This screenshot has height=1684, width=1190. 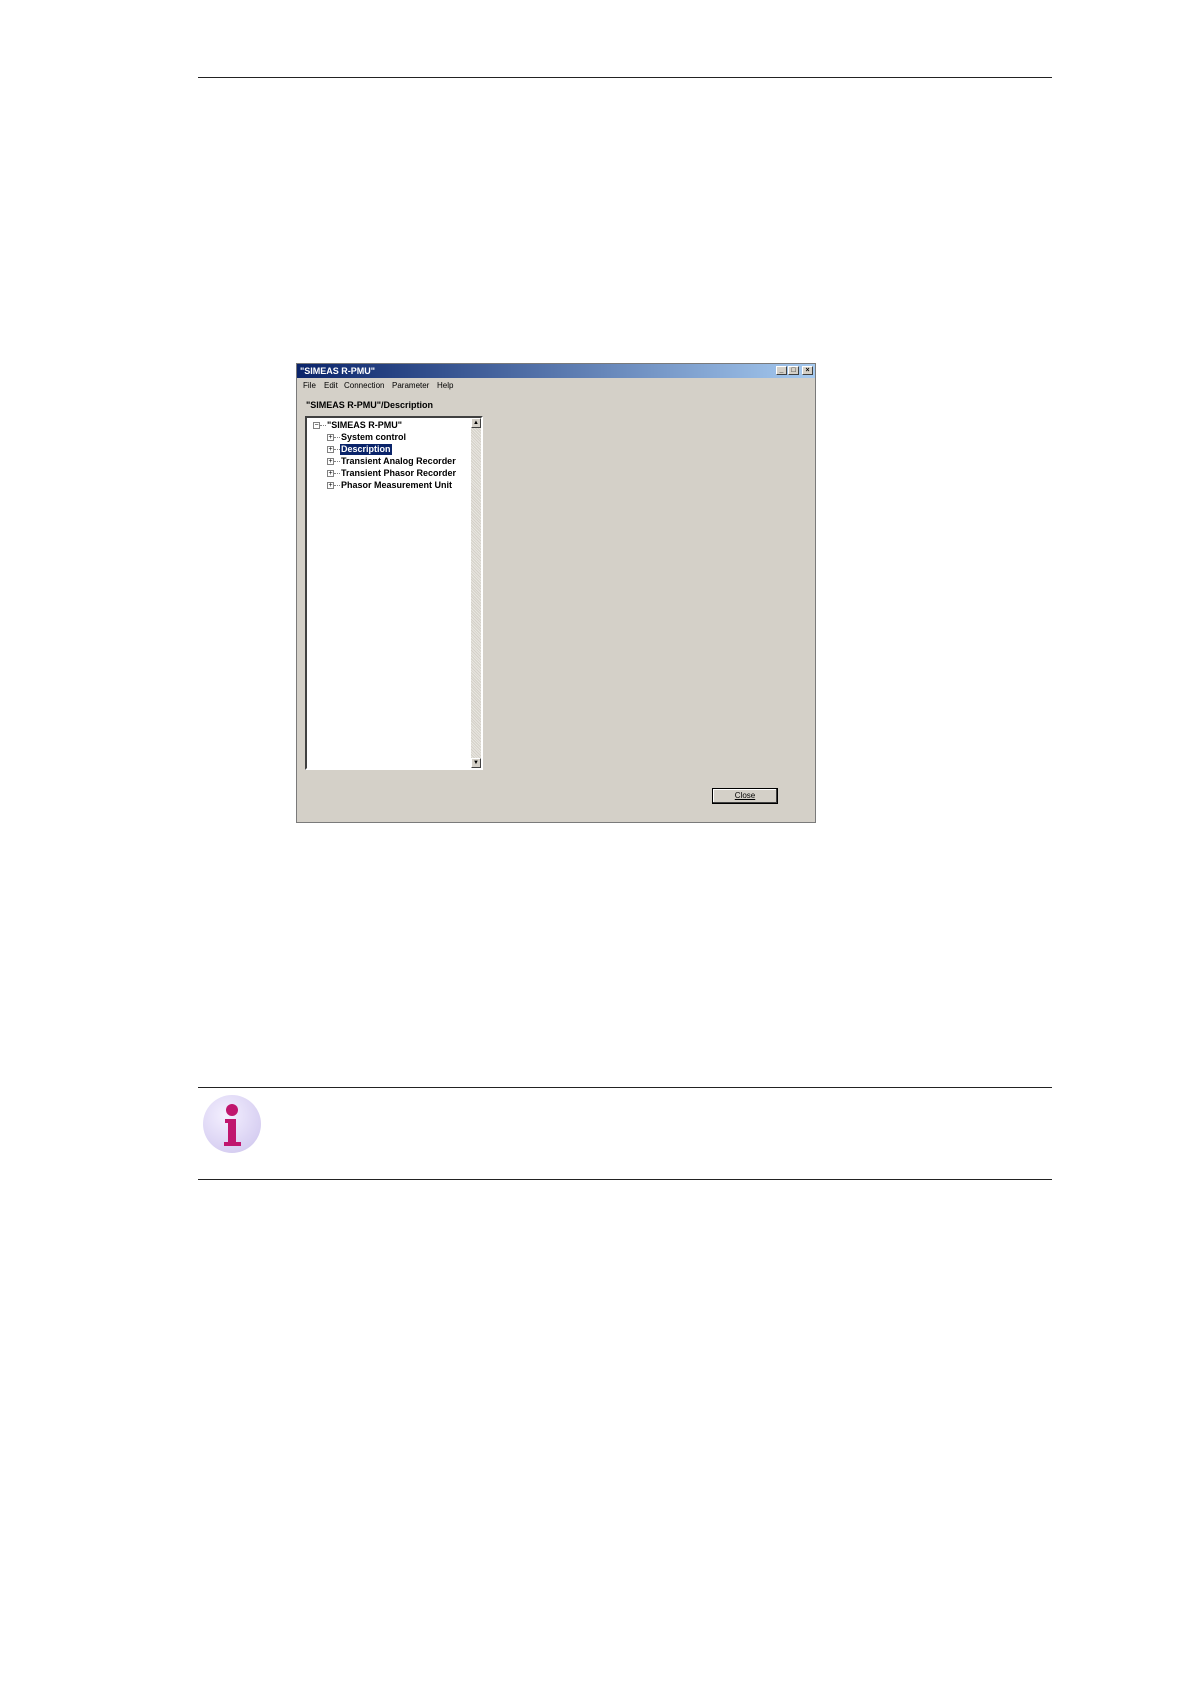 What do you see at coordinates (476, 763) in the screenshot?
I see `scroll-down-icon: ▼` at bounding box center [476, 763].